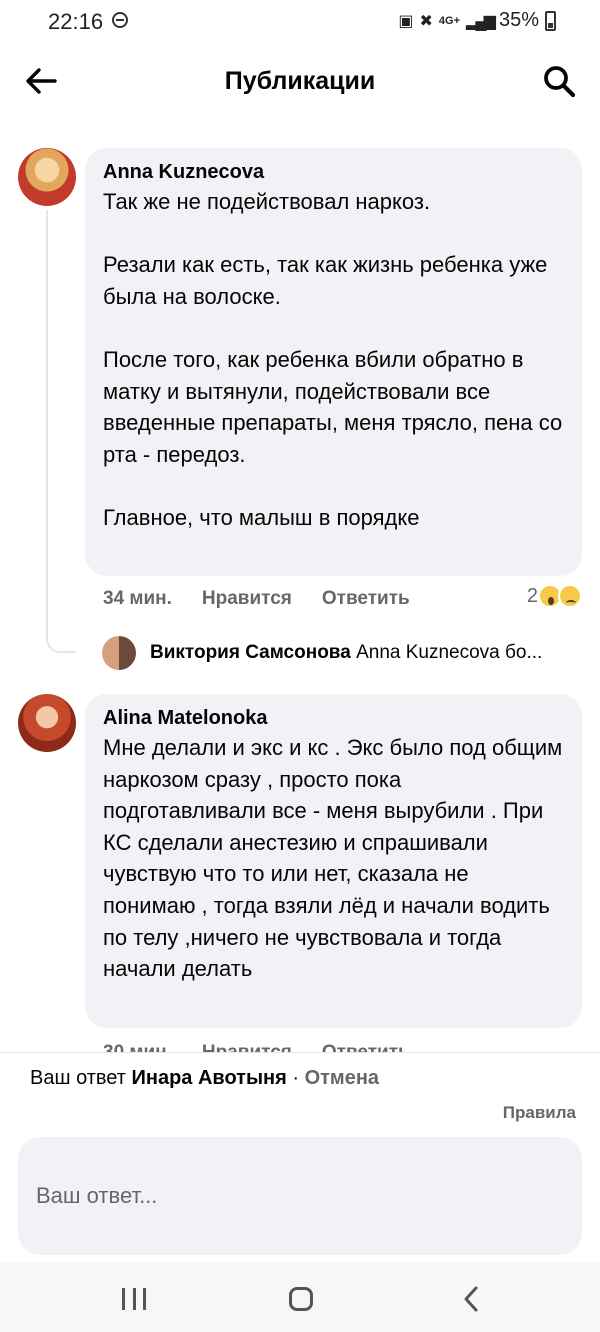 The image size is (600, 1332). I want to click on system-navigation-bar, so click(300, 1297).